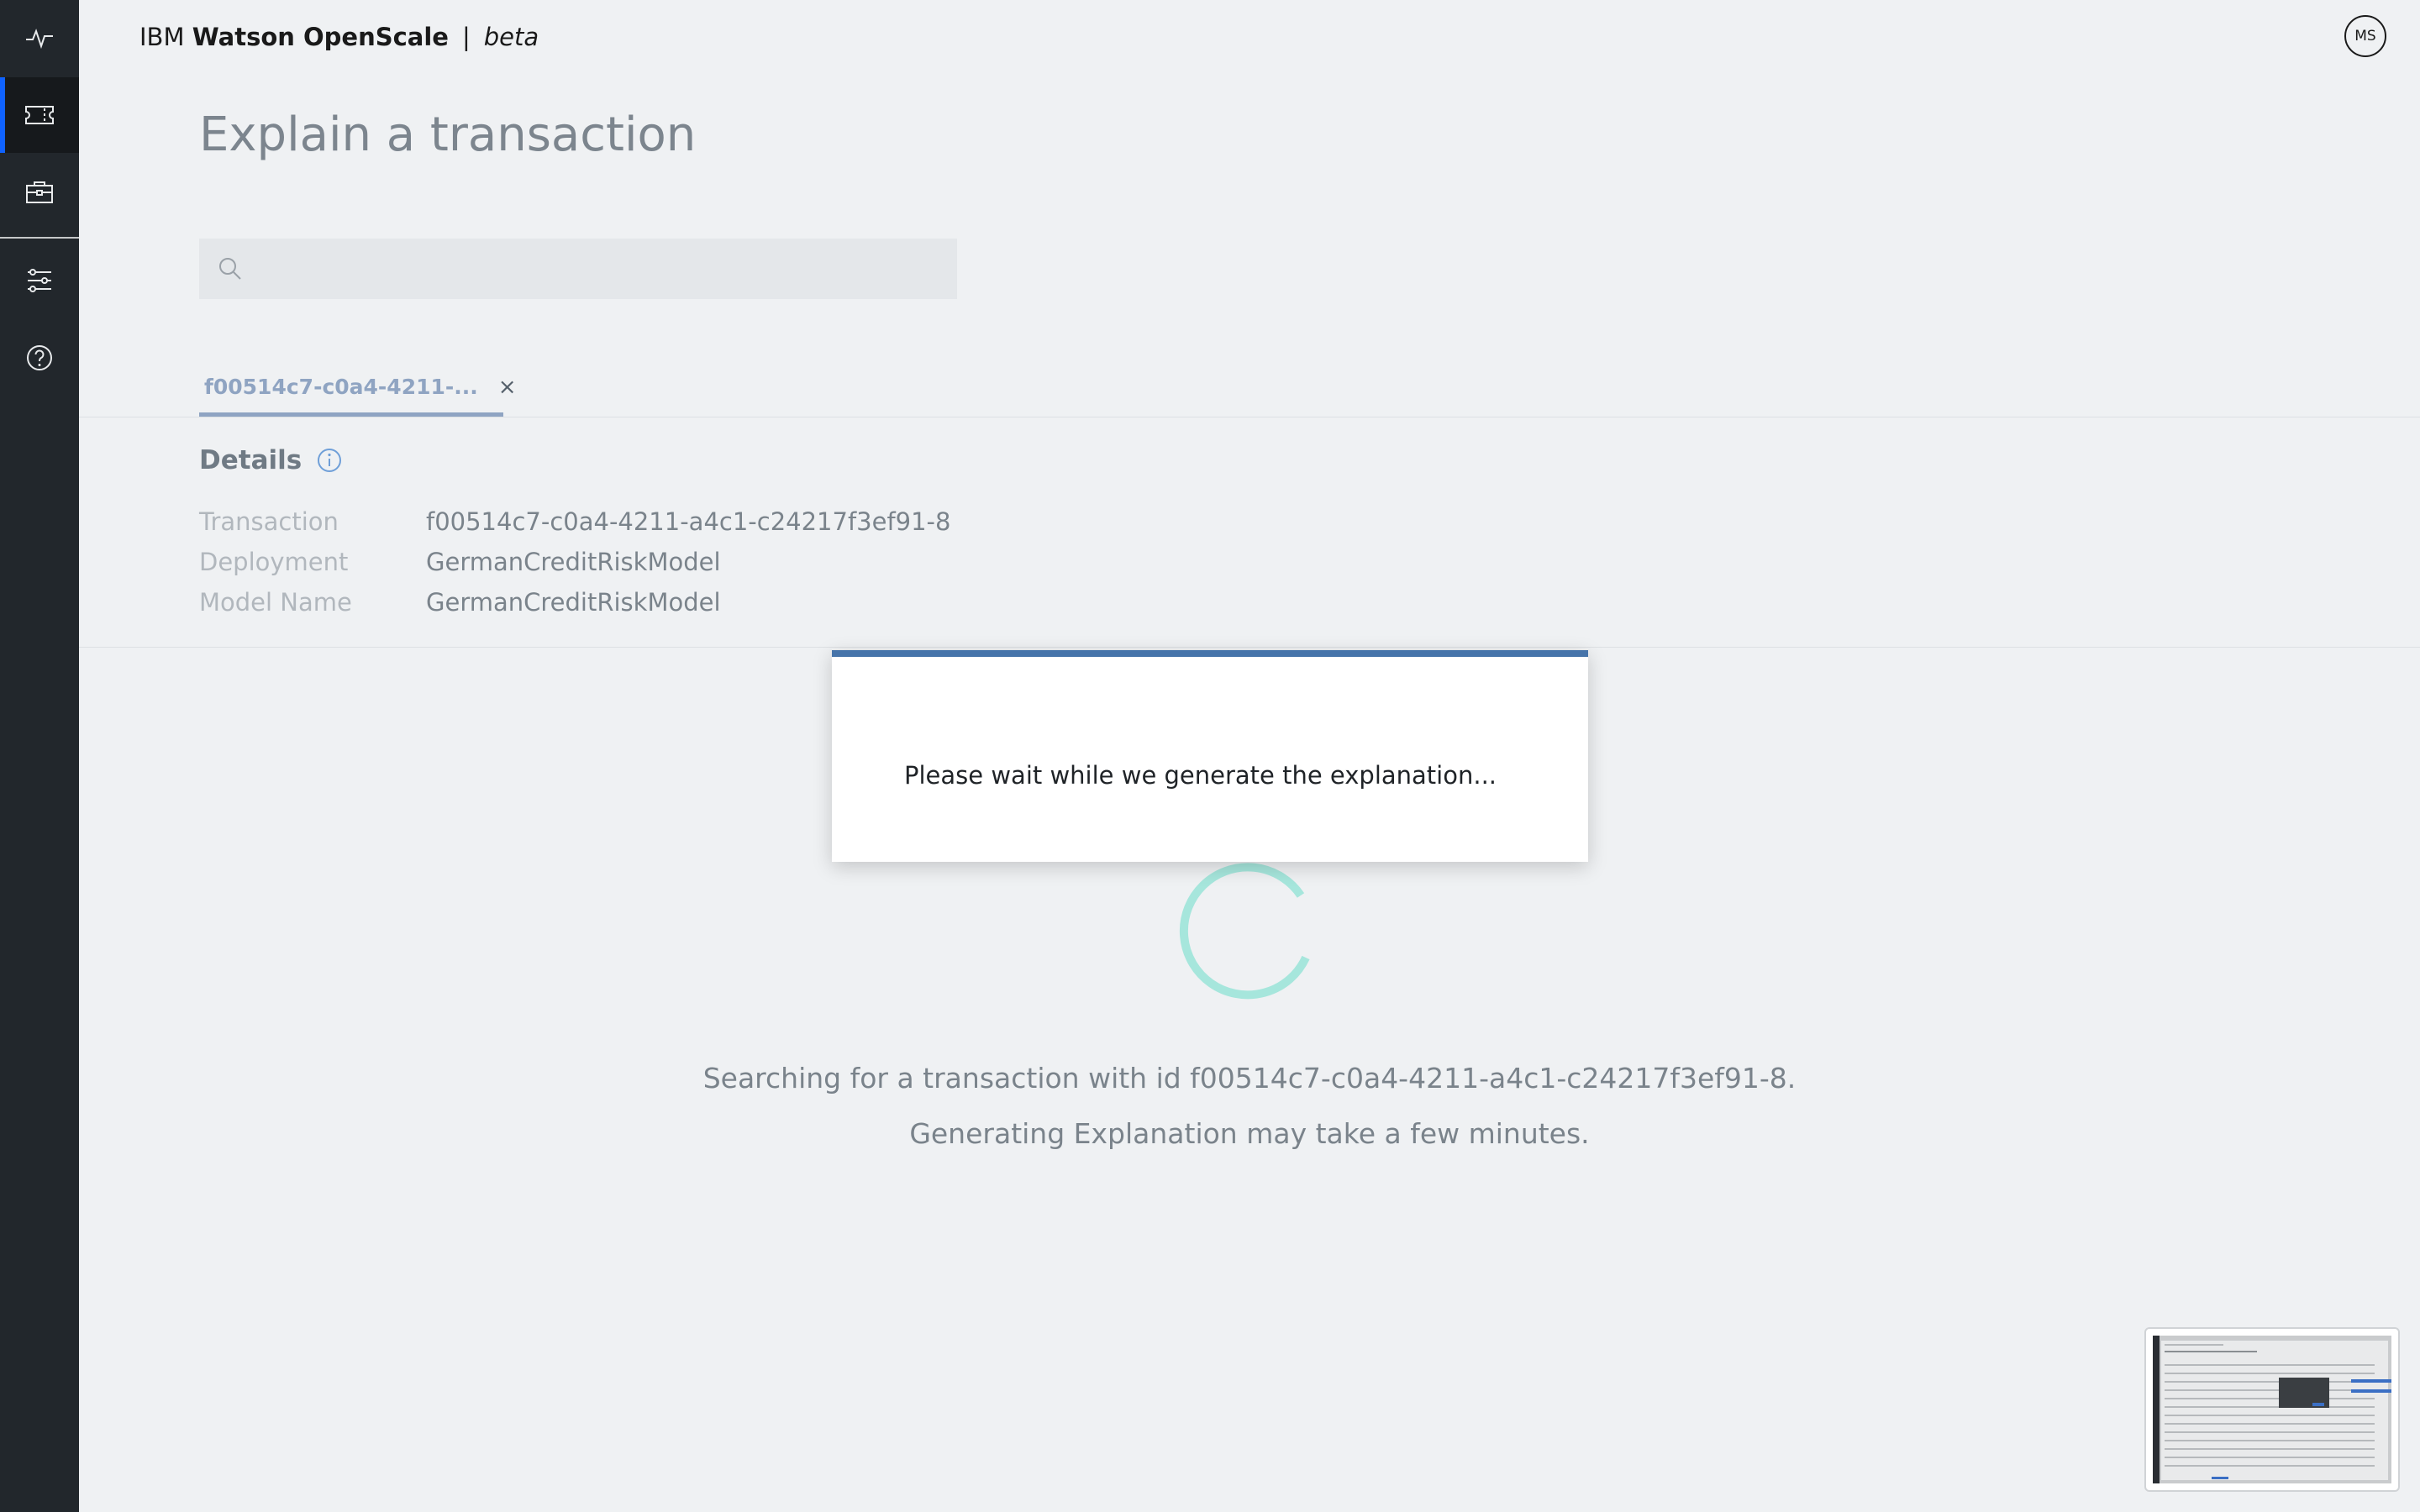 The width and height of the screenshot is (2420, 1512). I want to click on app-brand: IBM Watson OpenScale | beta, so click(339, 37).